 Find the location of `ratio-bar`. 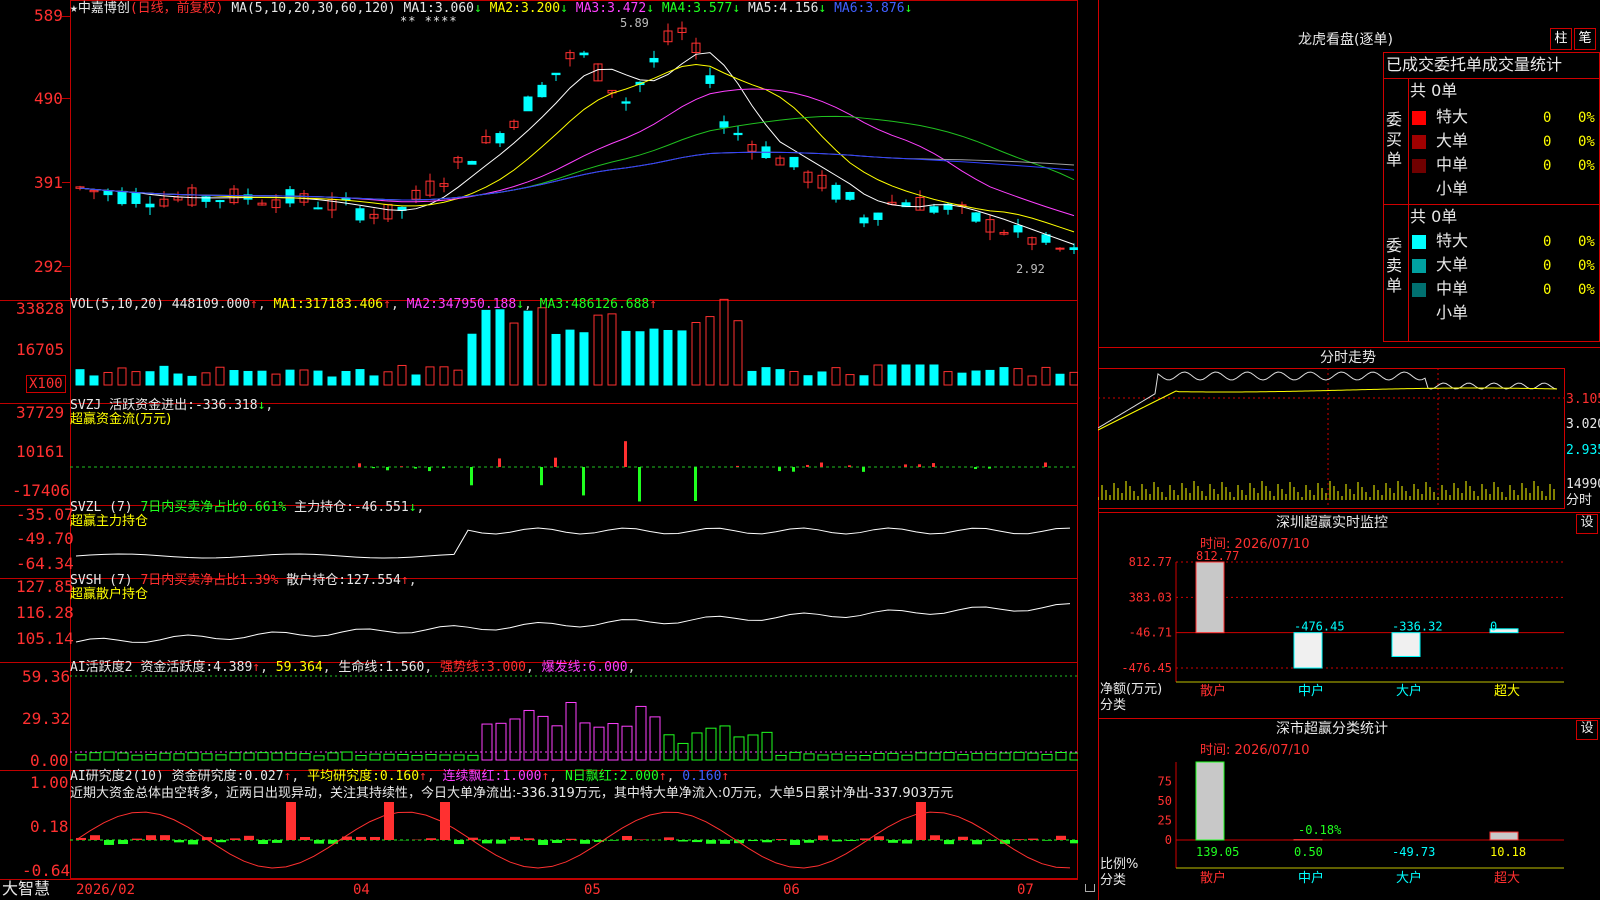

ratio-bar is located at coordinates (1210, 801).